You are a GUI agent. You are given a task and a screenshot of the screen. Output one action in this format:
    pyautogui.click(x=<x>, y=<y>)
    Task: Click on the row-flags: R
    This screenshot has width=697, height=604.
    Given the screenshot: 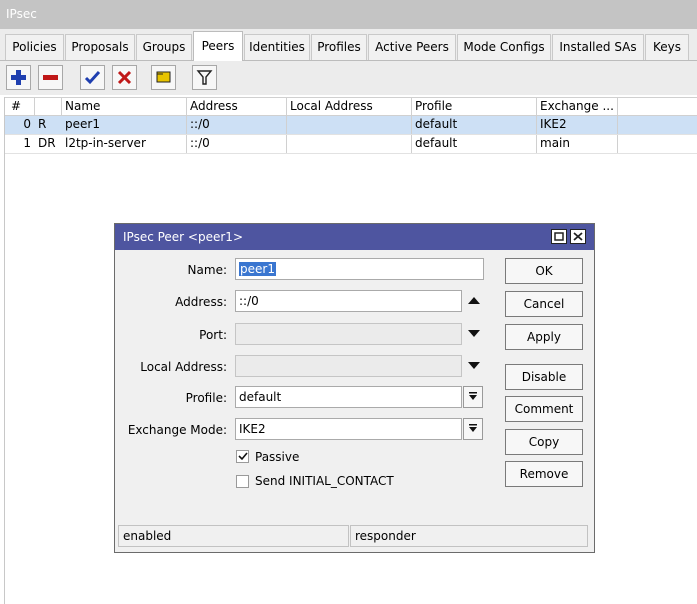 What is the action you would take?
    pyautogui.click(x=42, y=124)
    